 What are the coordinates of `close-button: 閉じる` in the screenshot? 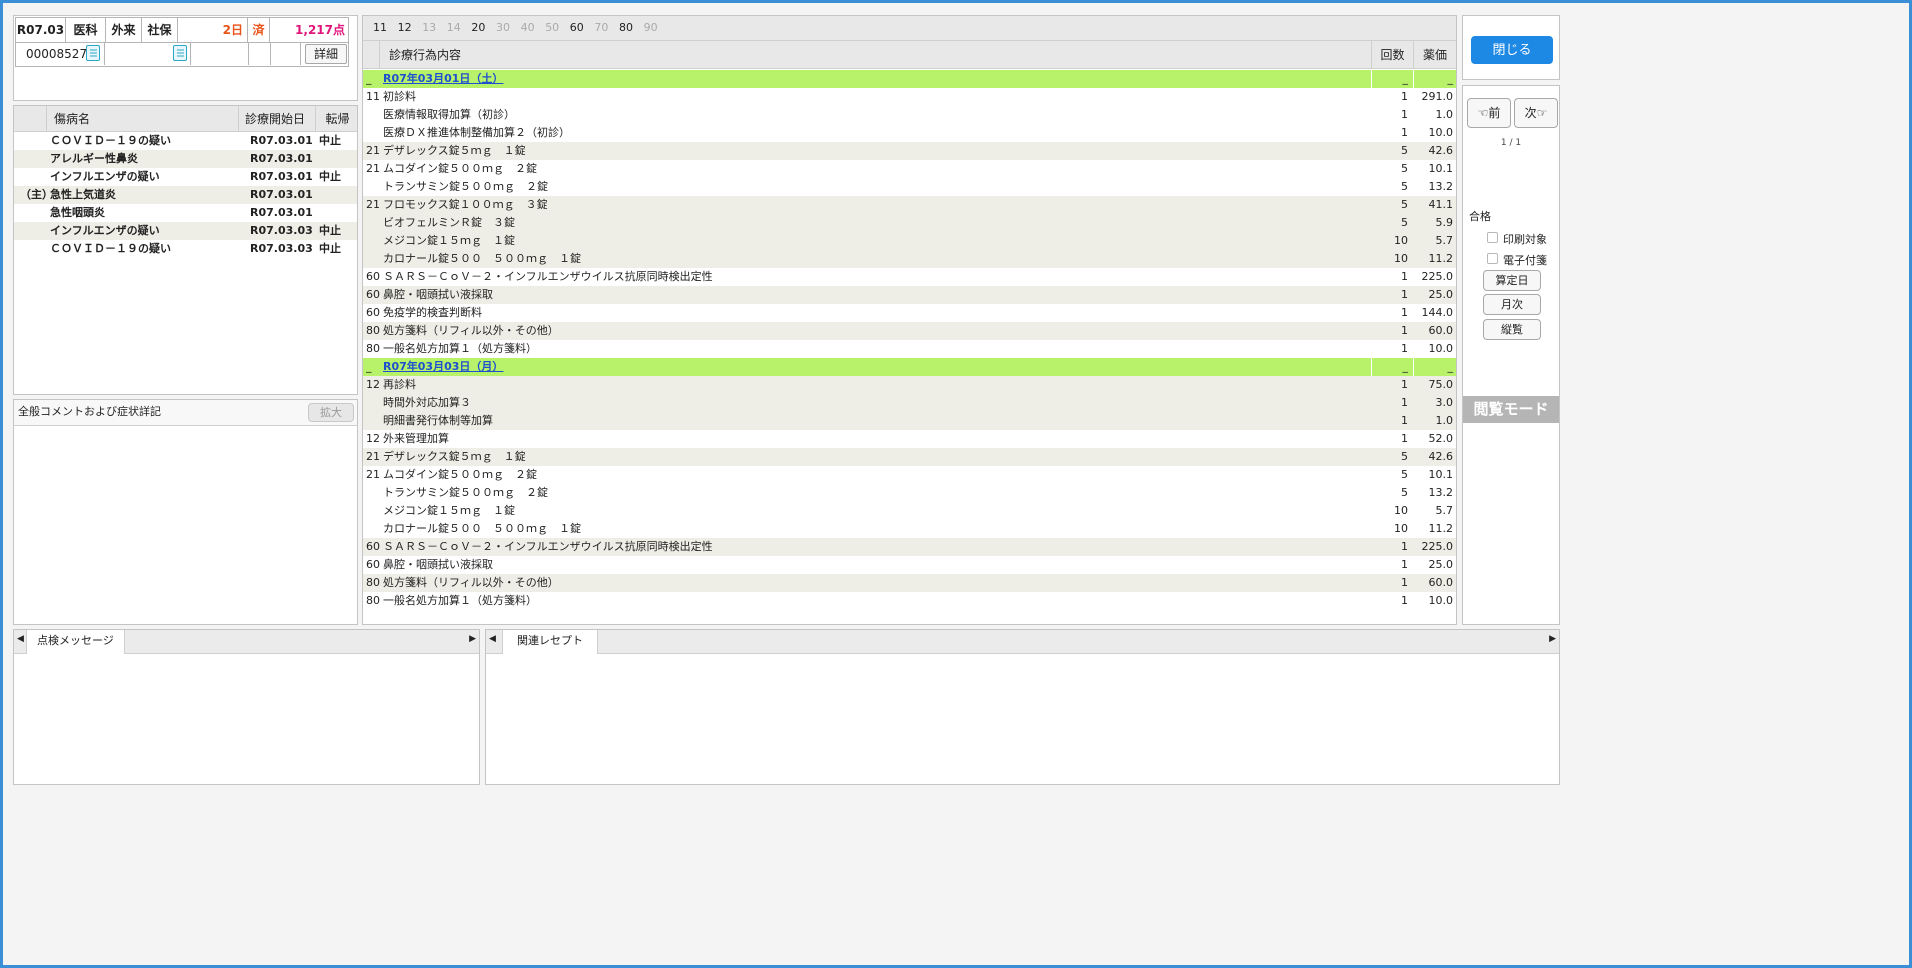 It's located at (1512, 50).